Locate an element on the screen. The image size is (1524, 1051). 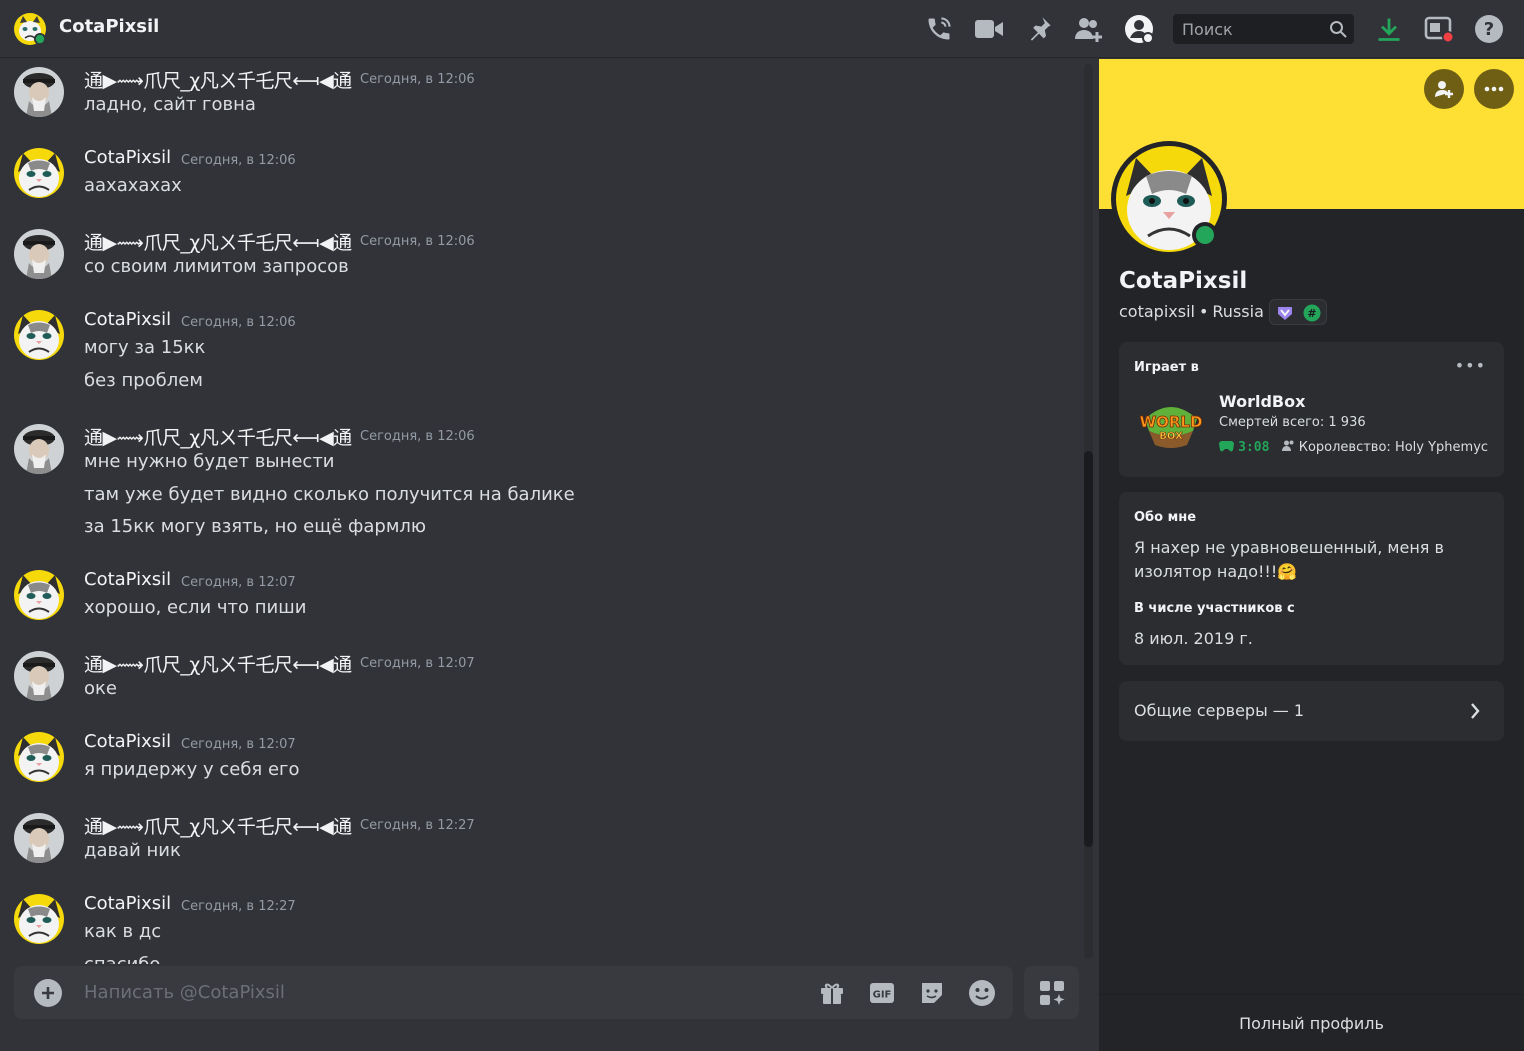
voice-call-icon is located at coordinates (939, 29).